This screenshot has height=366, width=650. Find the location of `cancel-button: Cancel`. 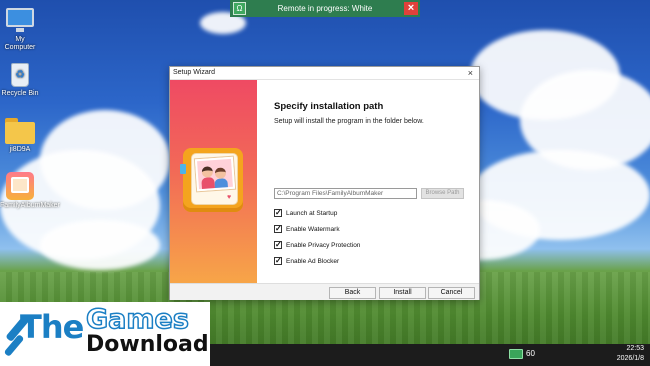

cancel-button: Cancel is located at coordinates (451, 293).